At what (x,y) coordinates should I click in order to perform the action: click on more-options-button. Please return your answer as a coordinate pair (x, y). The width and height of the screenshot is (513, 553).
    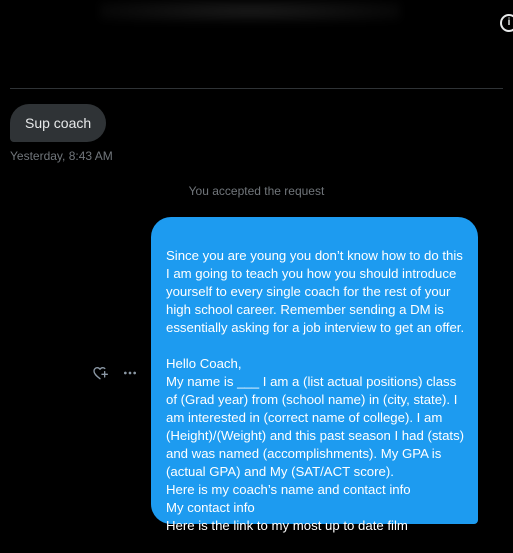
    Looking at the image, I should click on (130, 373).